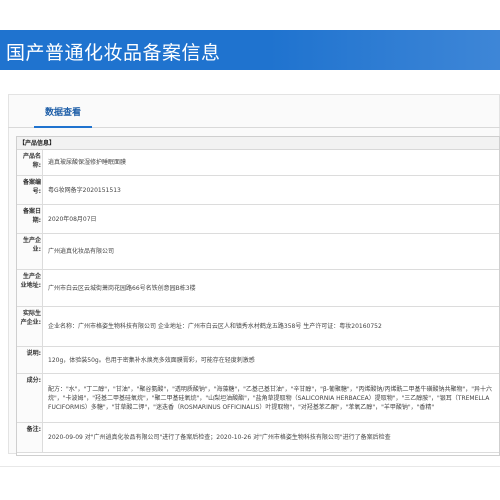 This screenshot has height=500, width=500. Describe the element at coordinates (30, 219) in the screenshot. I see `field-label: 备案日期:` at that location.